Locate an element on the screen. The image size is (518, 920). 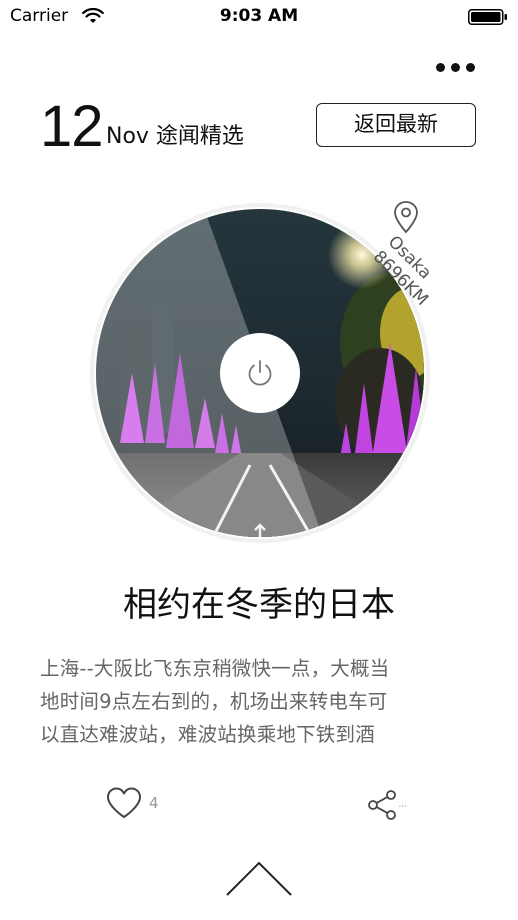
power-button is located at coordinates (260, 373).